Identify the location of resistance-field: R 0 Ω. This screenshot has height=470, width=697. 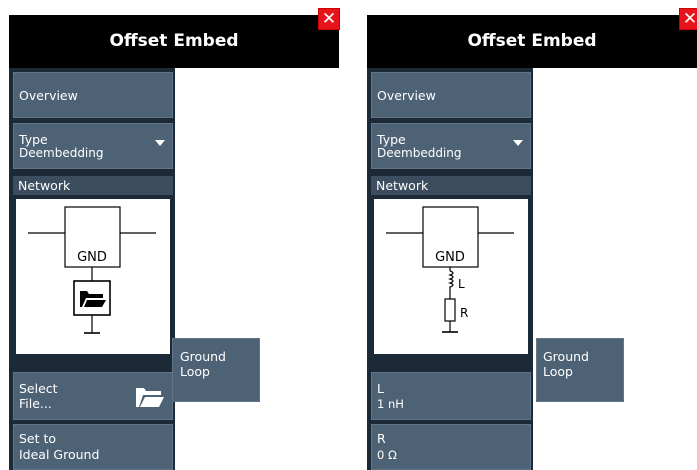
(451, 447).